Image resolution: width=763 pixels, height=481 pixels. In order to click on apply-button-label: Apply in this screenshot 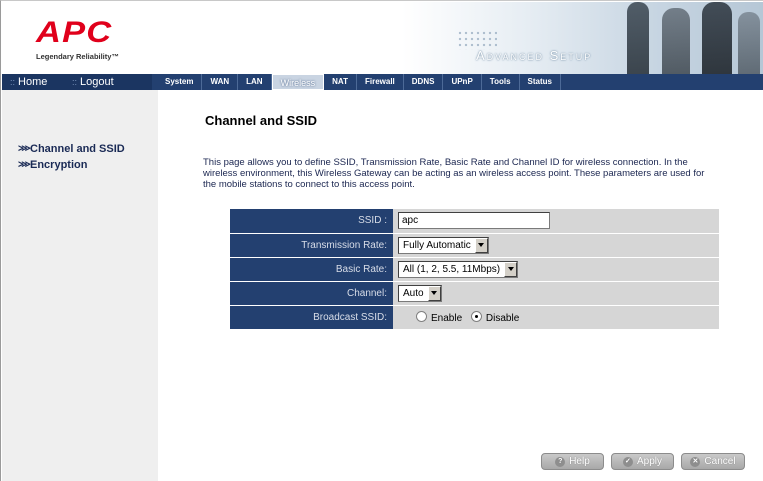, I will do `click(649, 461)`.